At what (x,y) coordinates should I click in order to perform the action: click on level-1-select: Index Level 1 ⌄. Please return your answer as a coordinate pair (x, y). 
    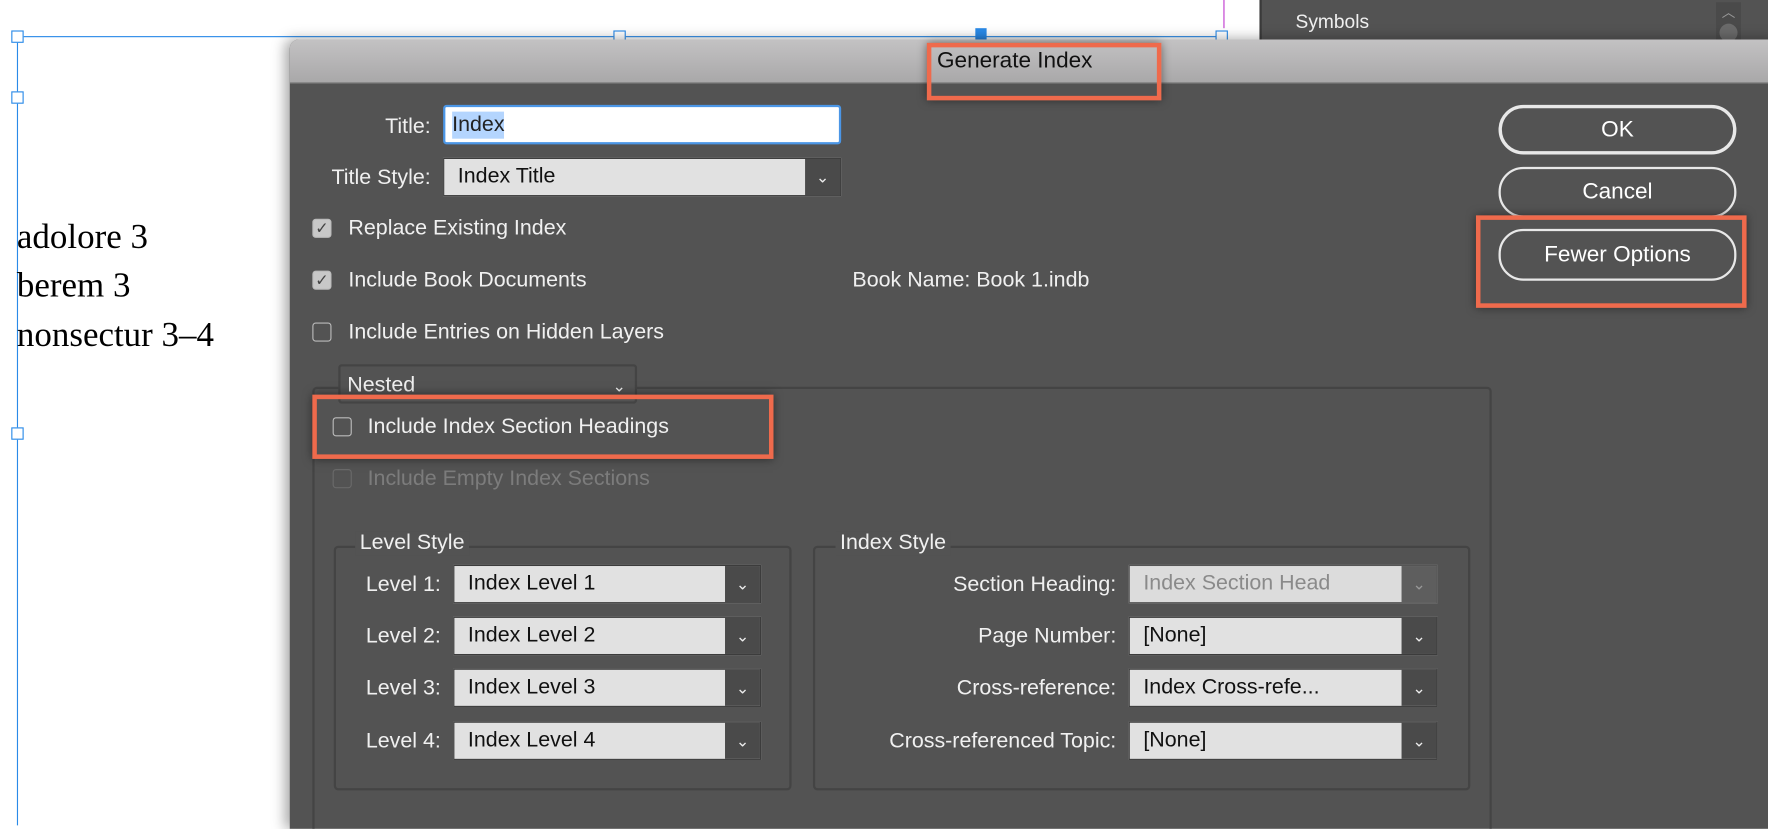
    Looking at the image, I should click on (607, 584).